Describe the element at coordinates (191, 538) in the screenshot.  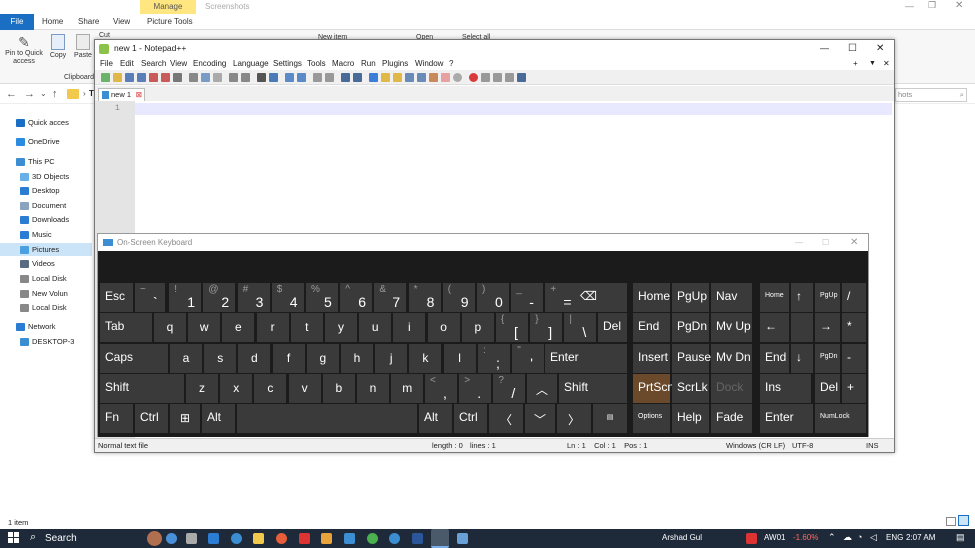
I see `task-view-icon` at that location.